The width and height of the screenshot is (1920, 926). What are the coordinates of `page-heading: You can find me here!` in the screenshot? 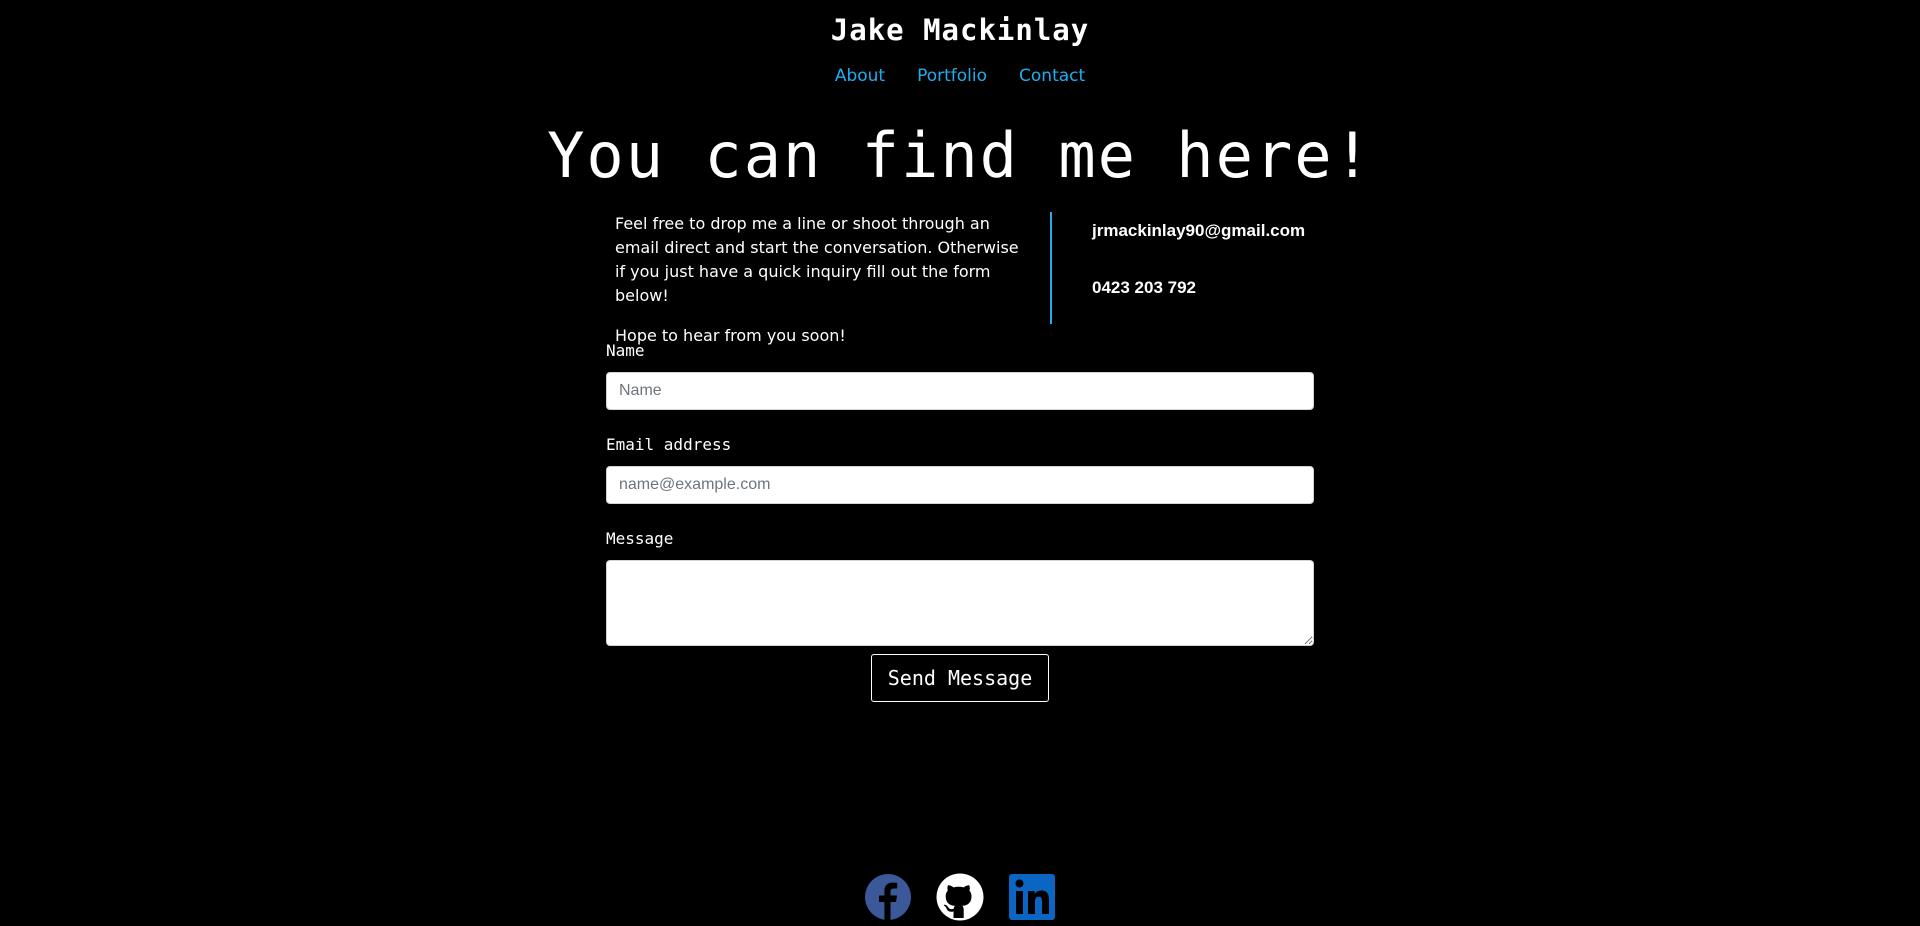 It's located at (960, 155).